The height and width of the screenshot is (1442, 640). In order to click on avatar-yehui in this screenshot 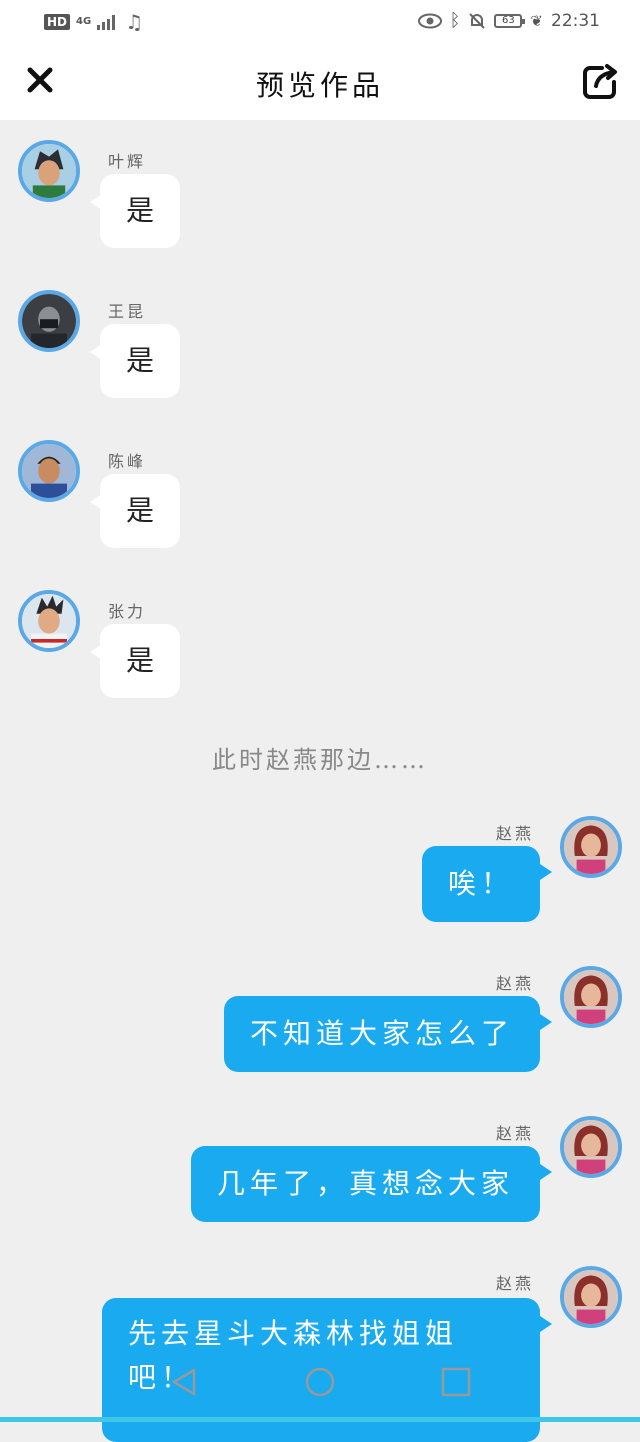, I will do `click(49, 171)`.